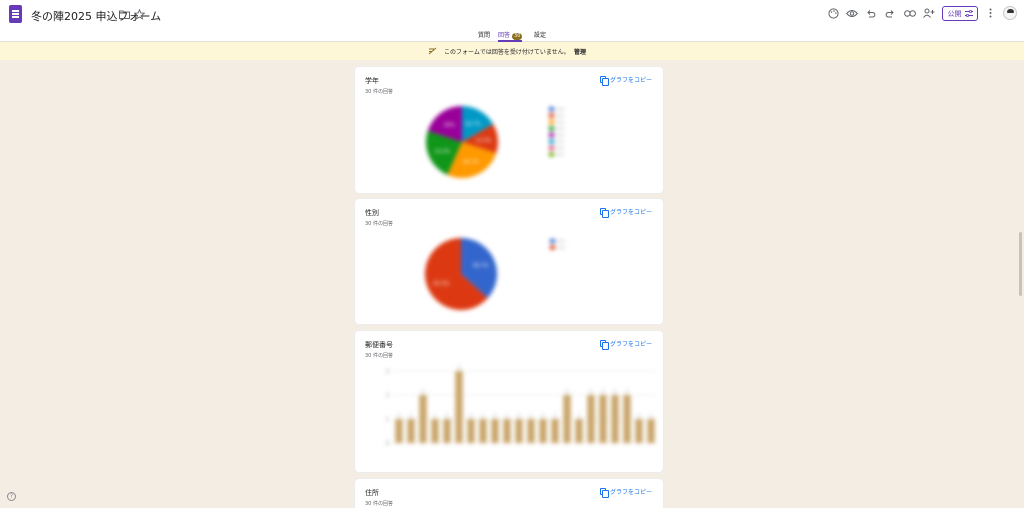 The width and height of the screenshot is (1024, 508). Describe the element at coordinates (509, 493) in the screenshot. I see `summary-card-address: 住所 30 件の回答 グラフをコピー` at that location.